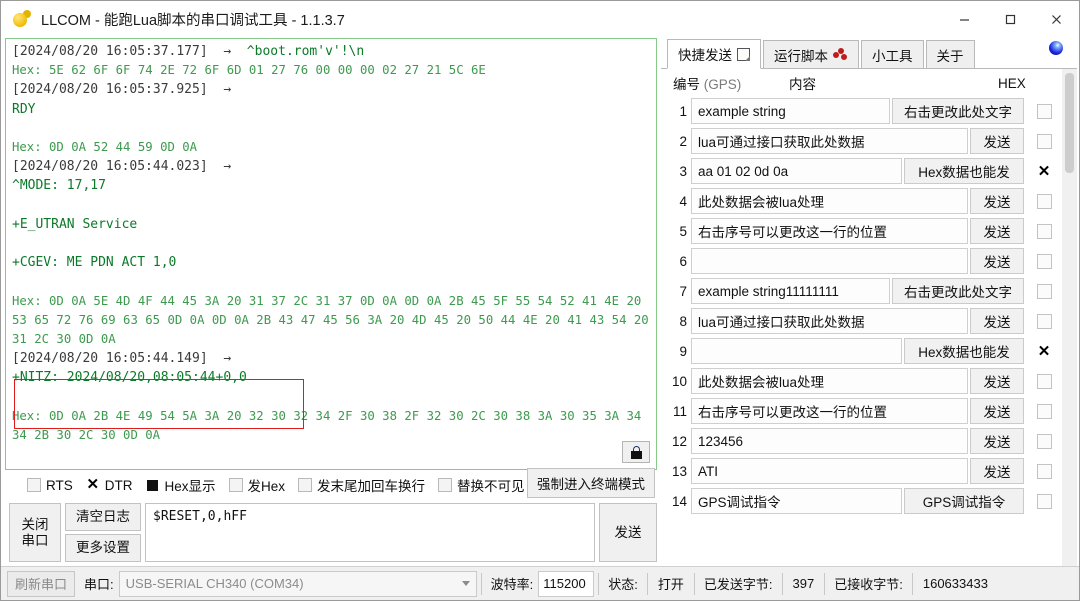 Image resolution: width=1080 pixels, height=601 pixels. I want to click on close-port-button: 关闭 串口, so click(35, 532).